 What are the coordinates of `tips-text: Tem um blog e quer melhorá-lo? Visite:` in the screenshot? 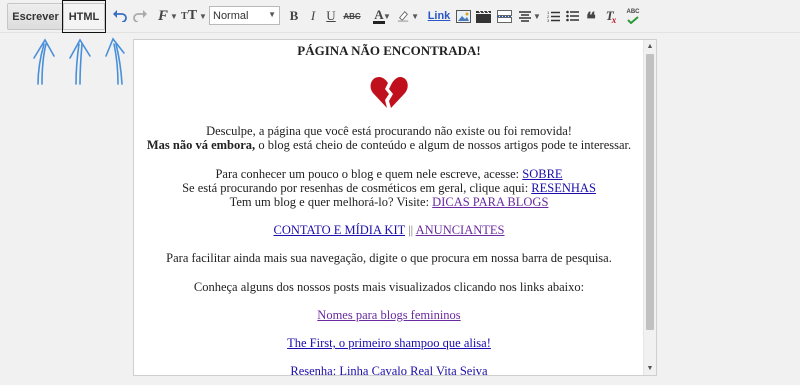 It's located at (331, 202).